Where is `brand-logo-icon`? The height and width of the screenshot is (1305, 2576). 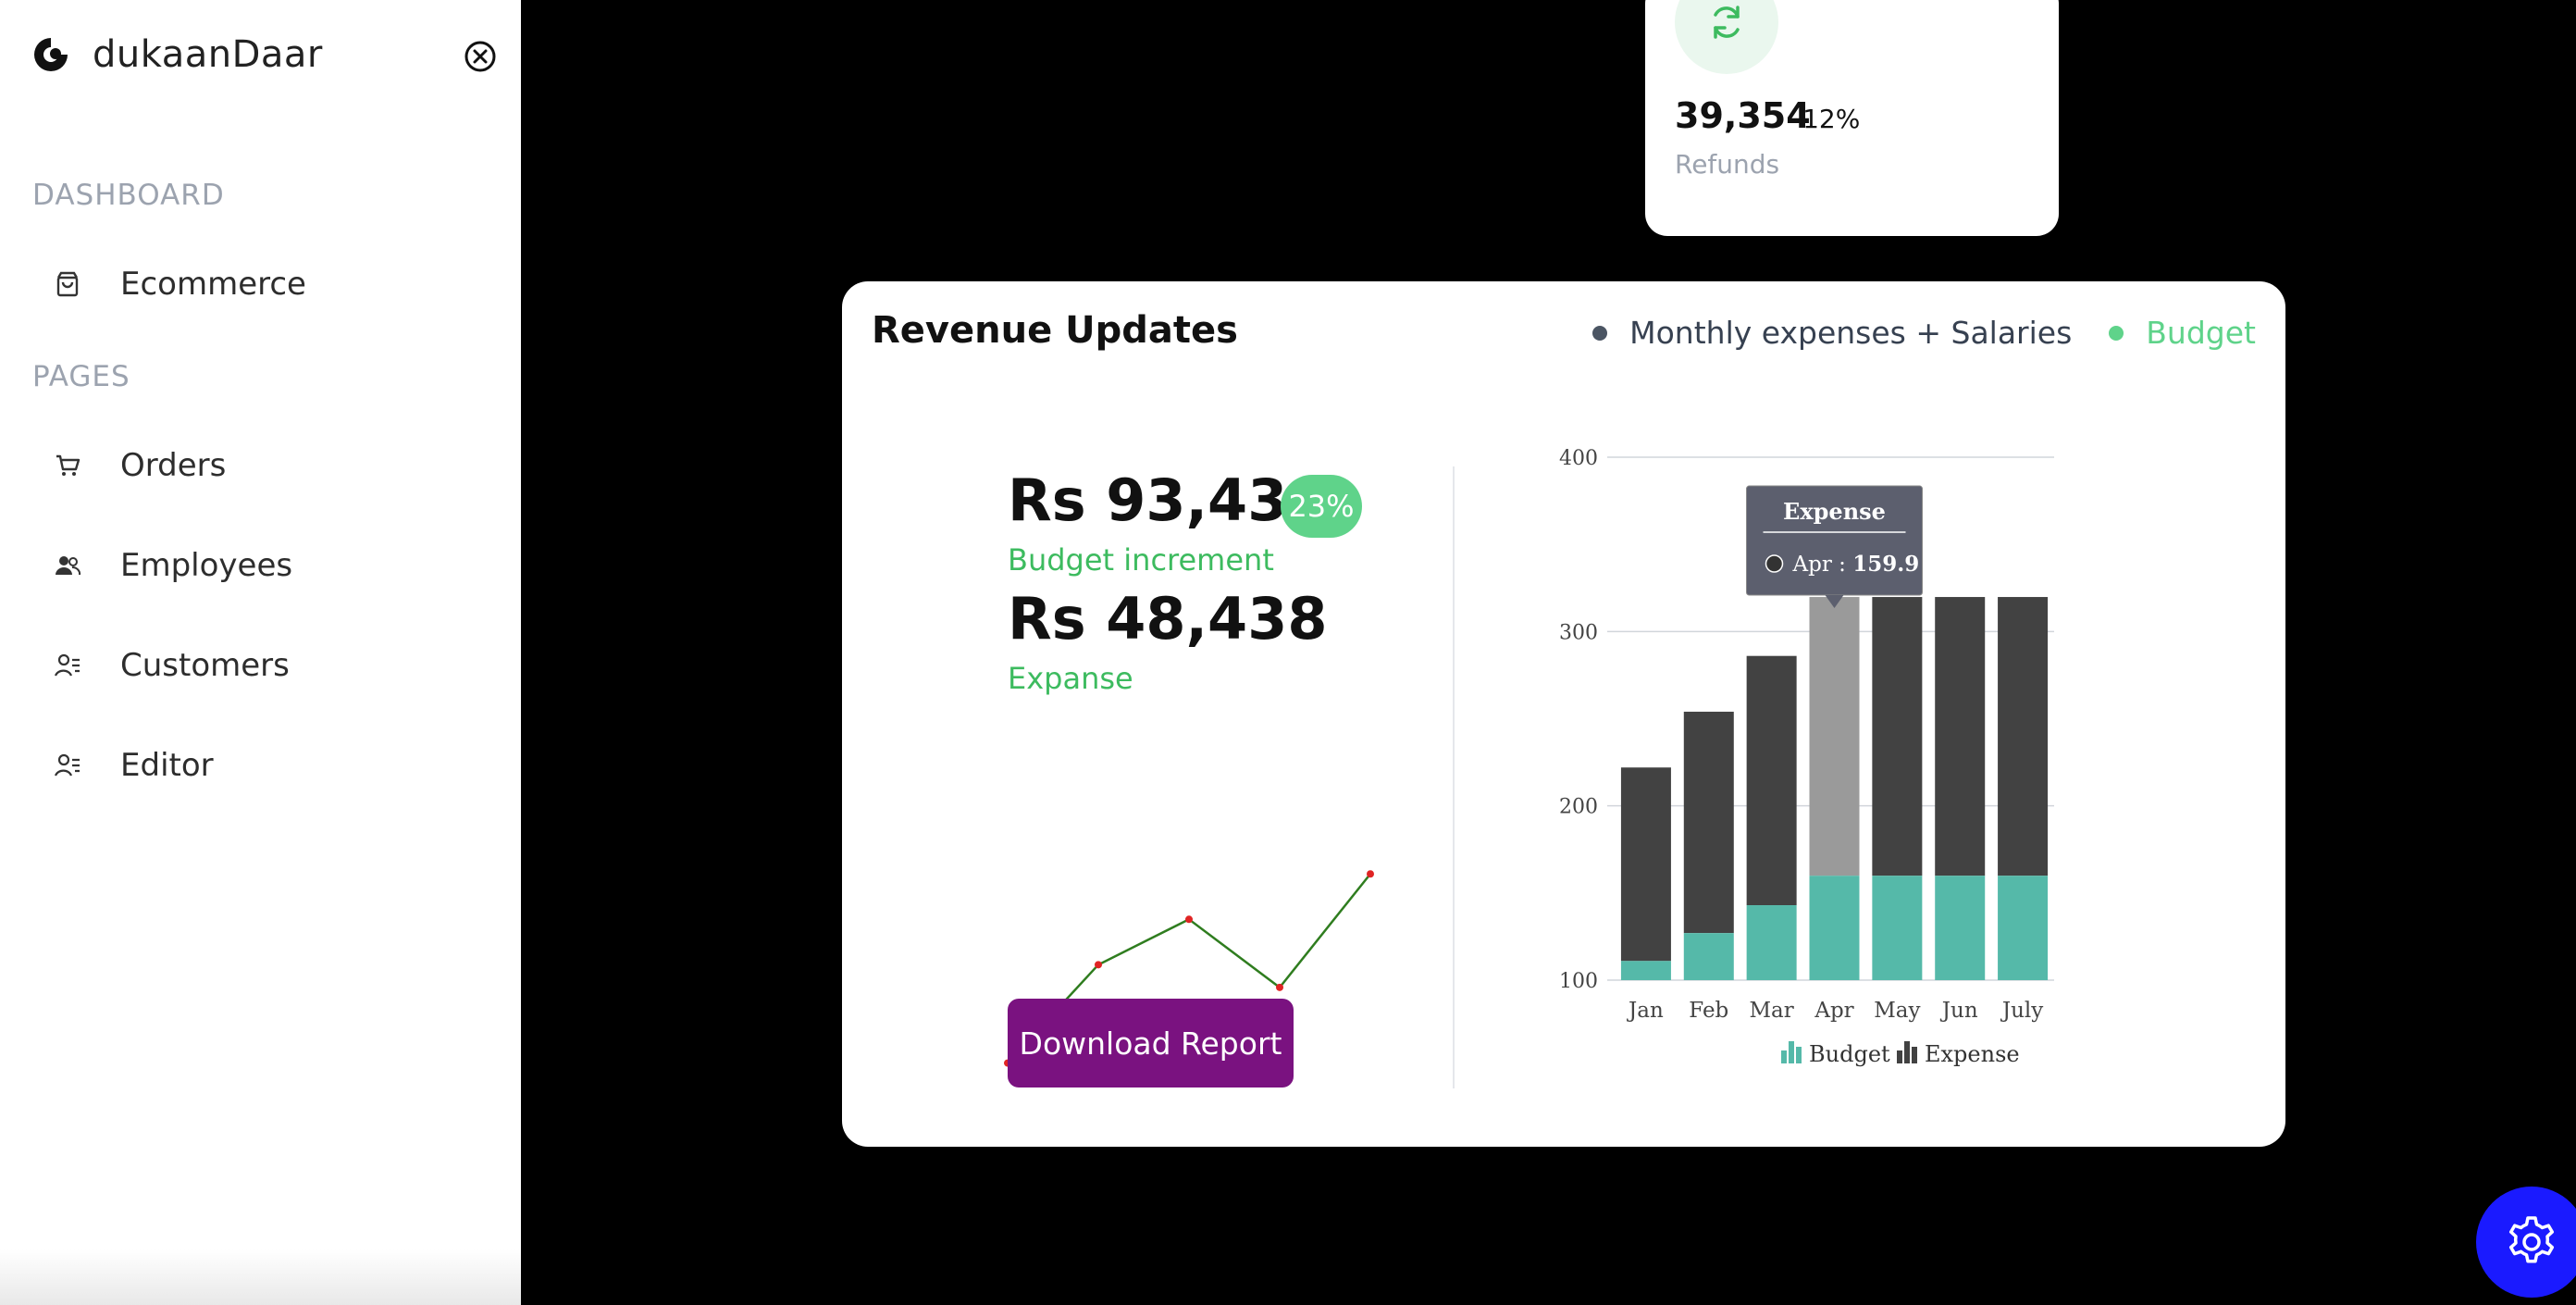
brand-logo-icon is located at coordinates (51, 54).